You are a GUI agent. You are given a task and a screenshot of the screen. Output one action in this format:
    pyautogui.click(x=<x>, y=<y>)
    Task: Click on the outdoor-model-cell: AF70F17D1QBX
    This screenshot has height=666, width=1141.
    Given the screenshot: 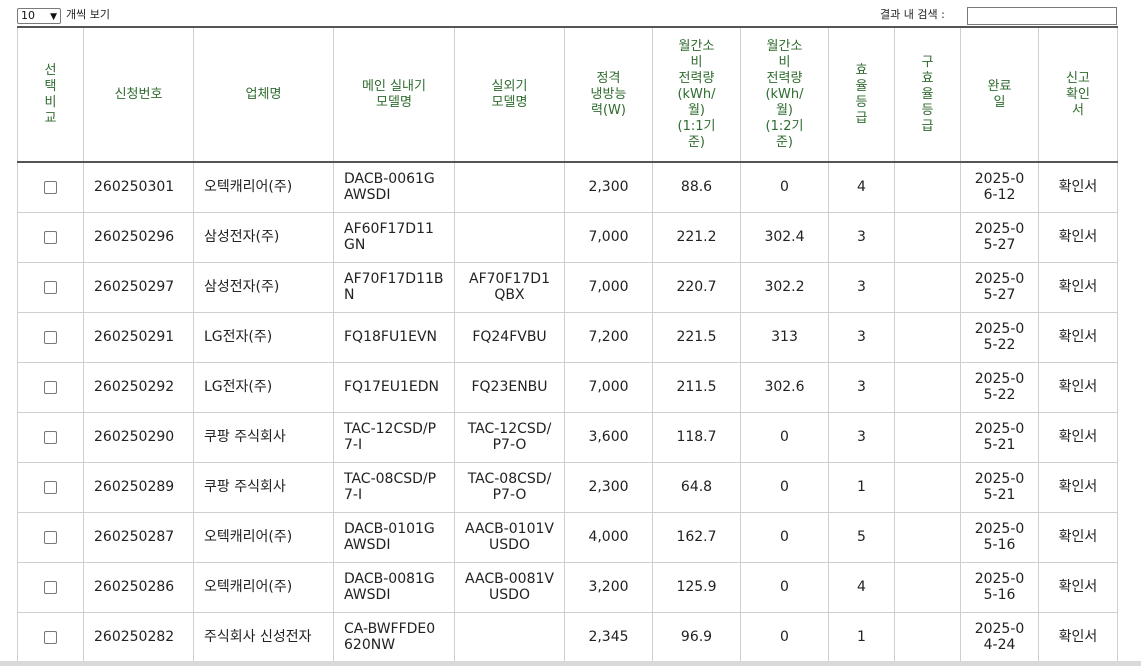 What is the action you would take?
    pyautogui.click(x=509, y=287)
    